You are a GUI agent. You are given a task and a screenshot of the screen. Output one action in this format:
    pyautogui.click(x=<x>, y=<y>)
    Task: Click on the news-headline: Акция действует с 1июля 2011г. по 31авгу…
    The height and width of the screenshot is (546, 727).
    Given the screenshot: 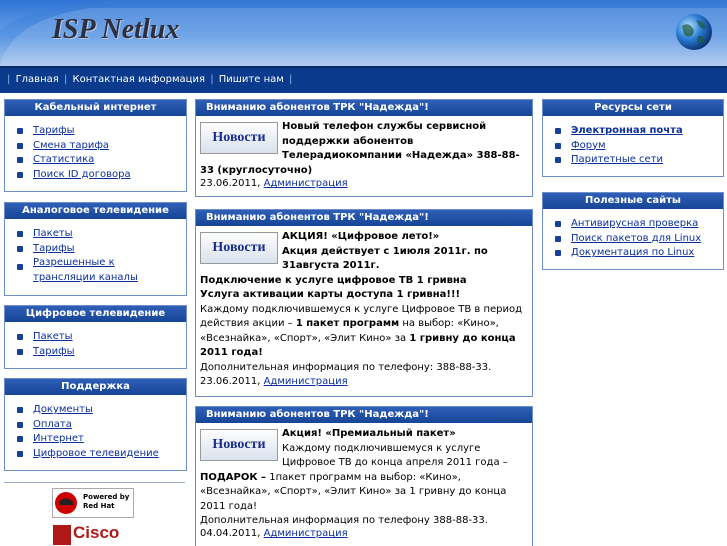 What is the action you would take?
    pyautogui.click(x=385, y=258)
    